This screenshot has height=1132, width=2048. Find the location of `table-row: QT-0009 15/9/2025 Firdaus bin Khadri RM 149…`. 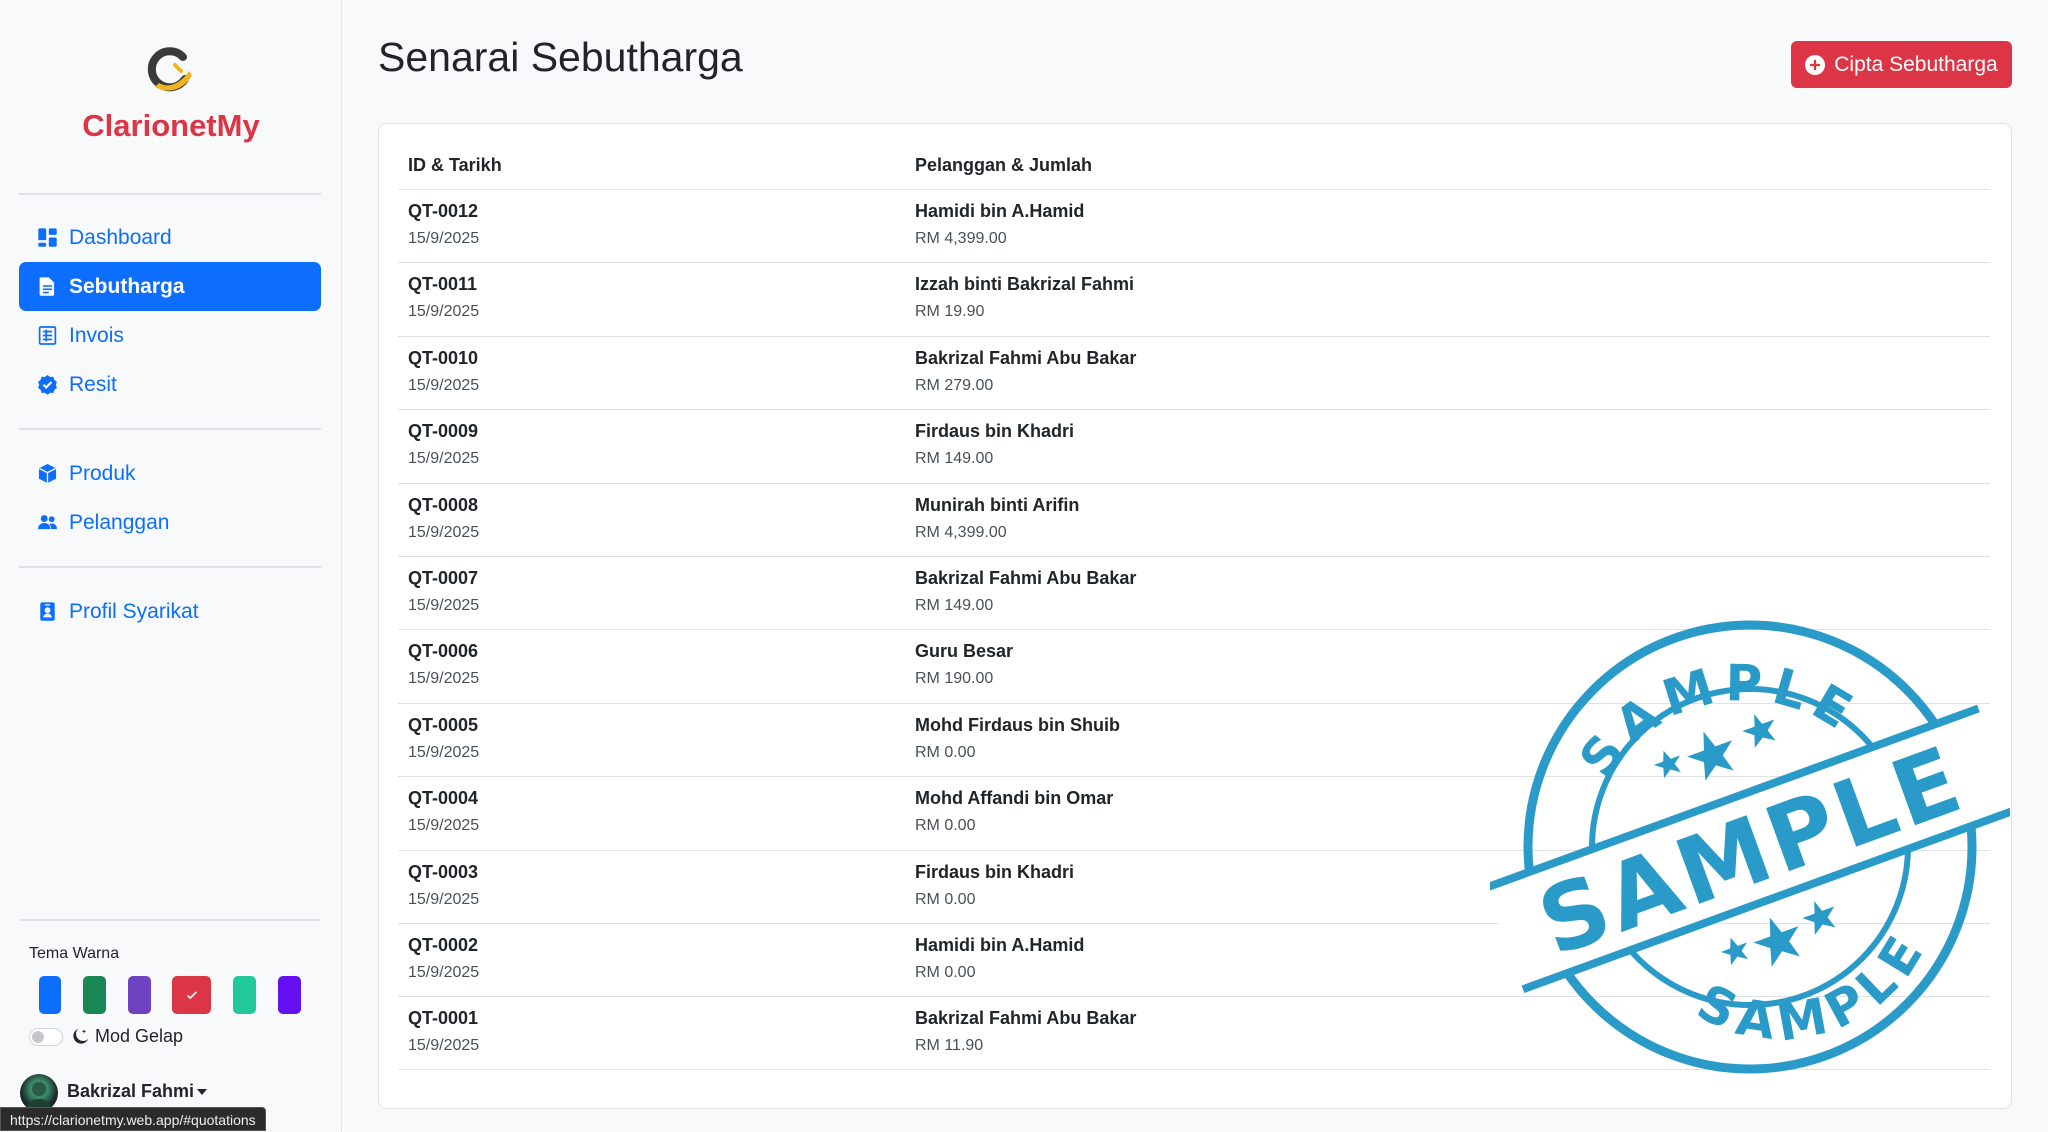

table-row: QT-0009 15/9/2025 Firdaus bin Khadri RM 149… is located at coordinates (1194, 445).